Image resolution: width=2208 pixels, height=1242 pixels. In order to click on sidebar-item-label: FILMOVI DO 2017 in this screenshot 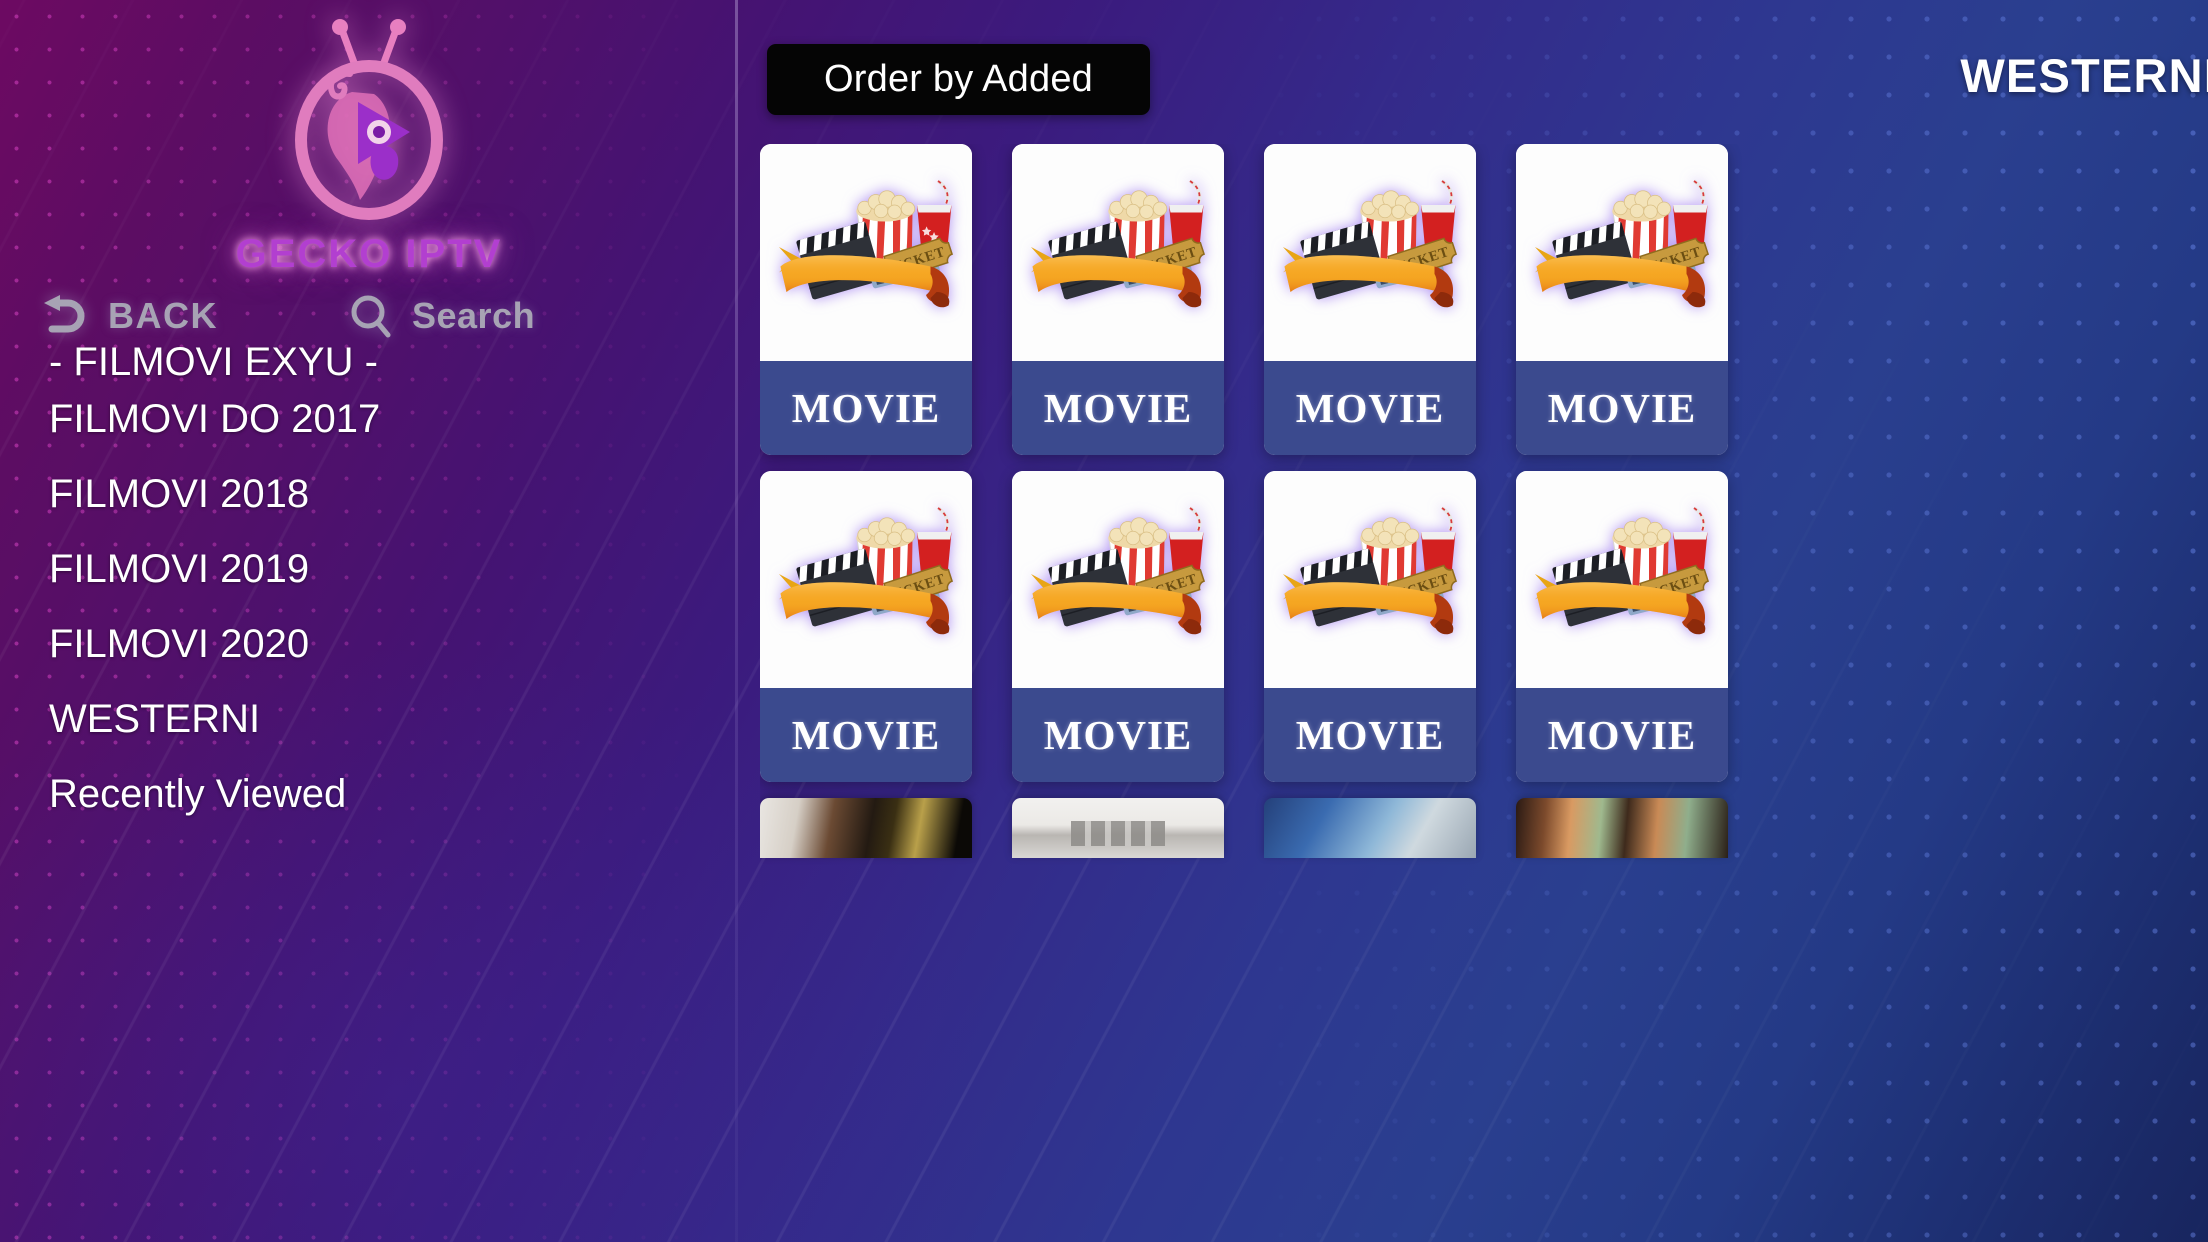, I will do `click(215, 419)`.